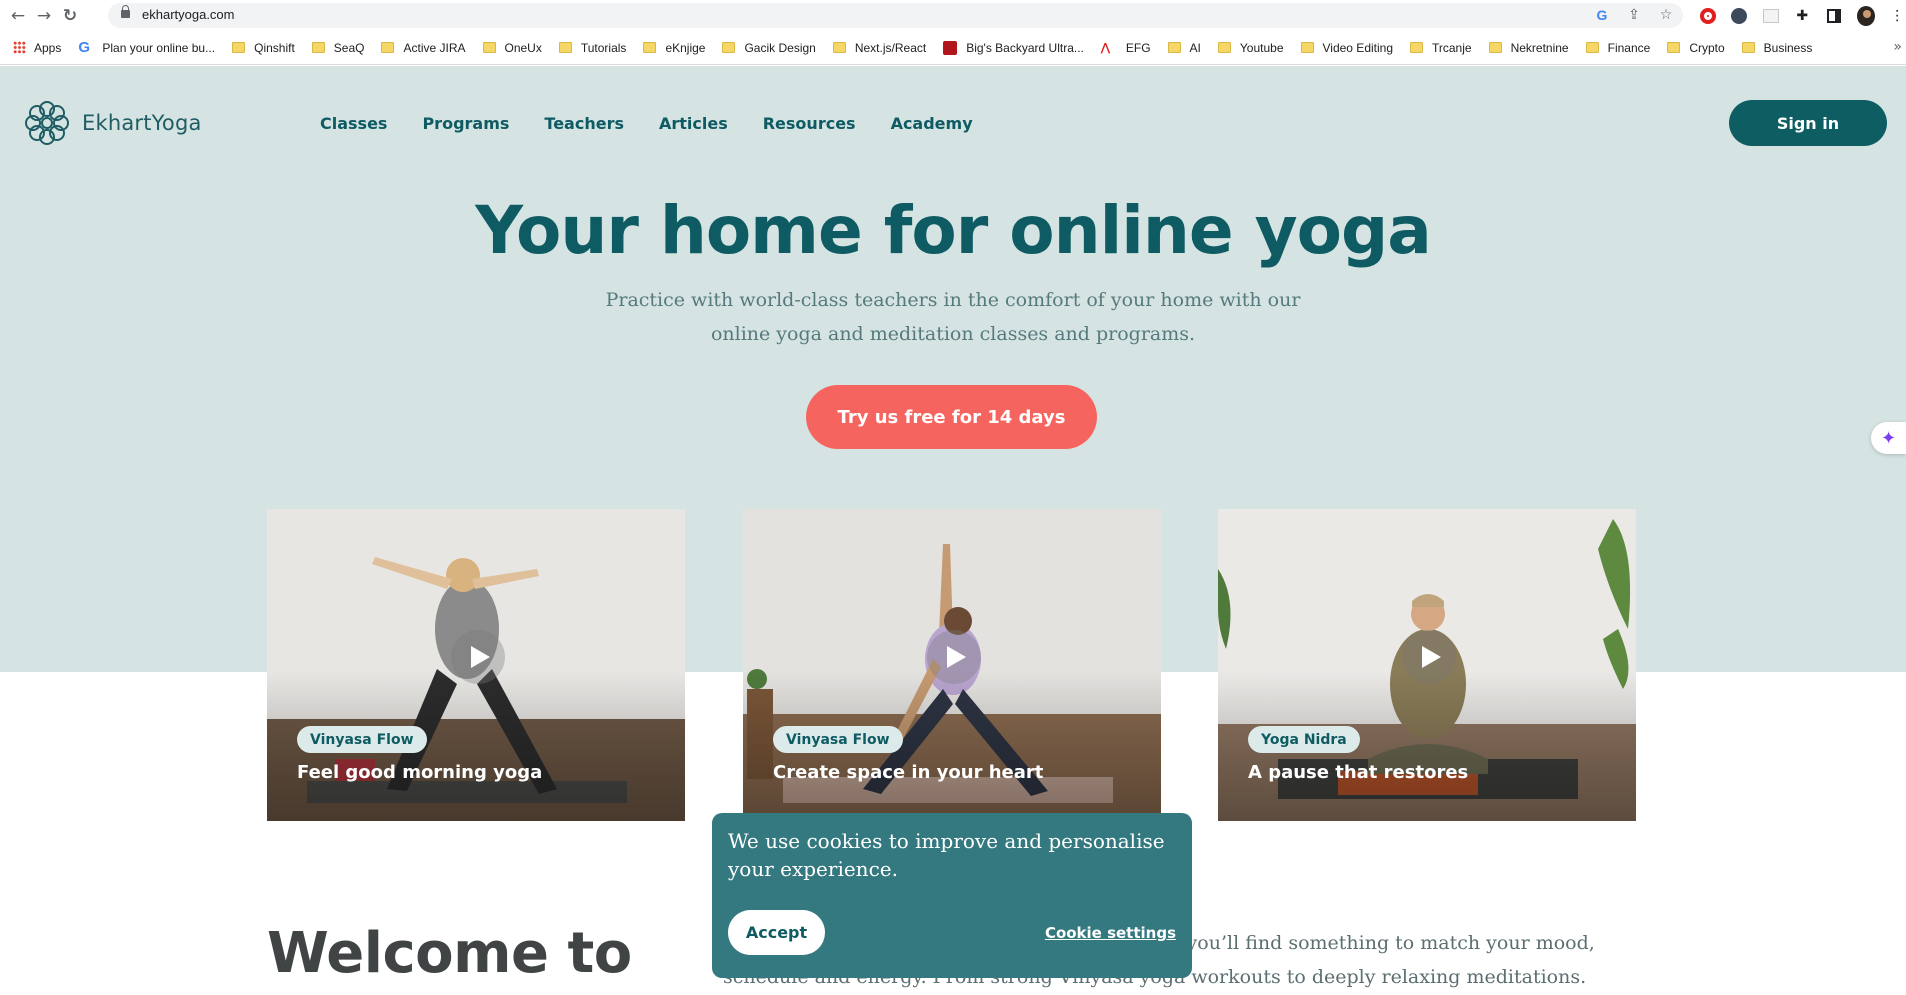 The image size is (1906, 995). Describe the element at coordinates (263, 48) in the screenshot. I see `bookmark-item: Qinshift` at that location.